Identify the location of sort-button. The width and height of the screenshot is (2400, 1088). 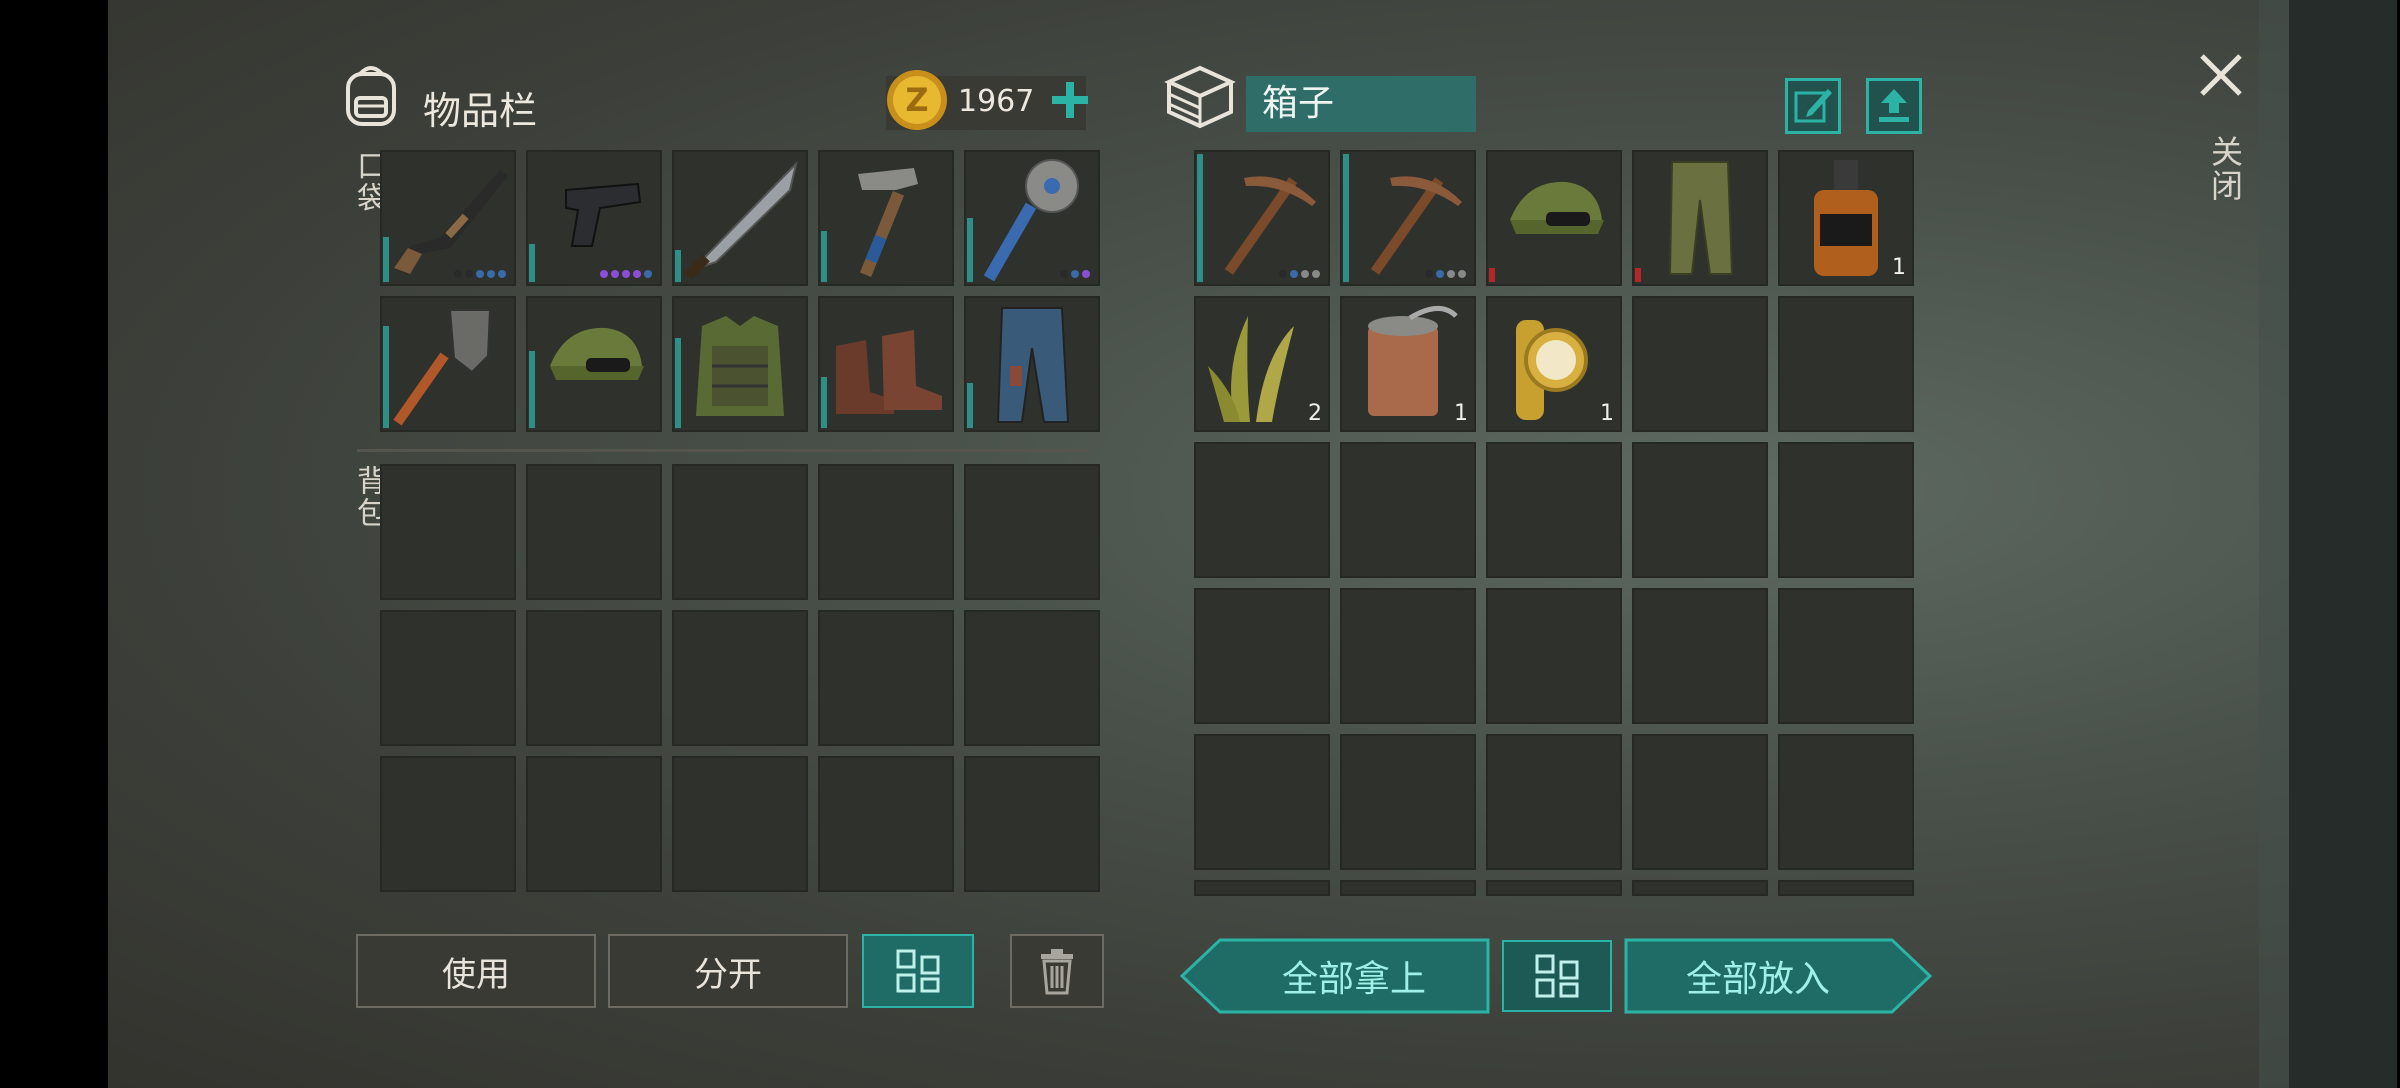
(918, 971).